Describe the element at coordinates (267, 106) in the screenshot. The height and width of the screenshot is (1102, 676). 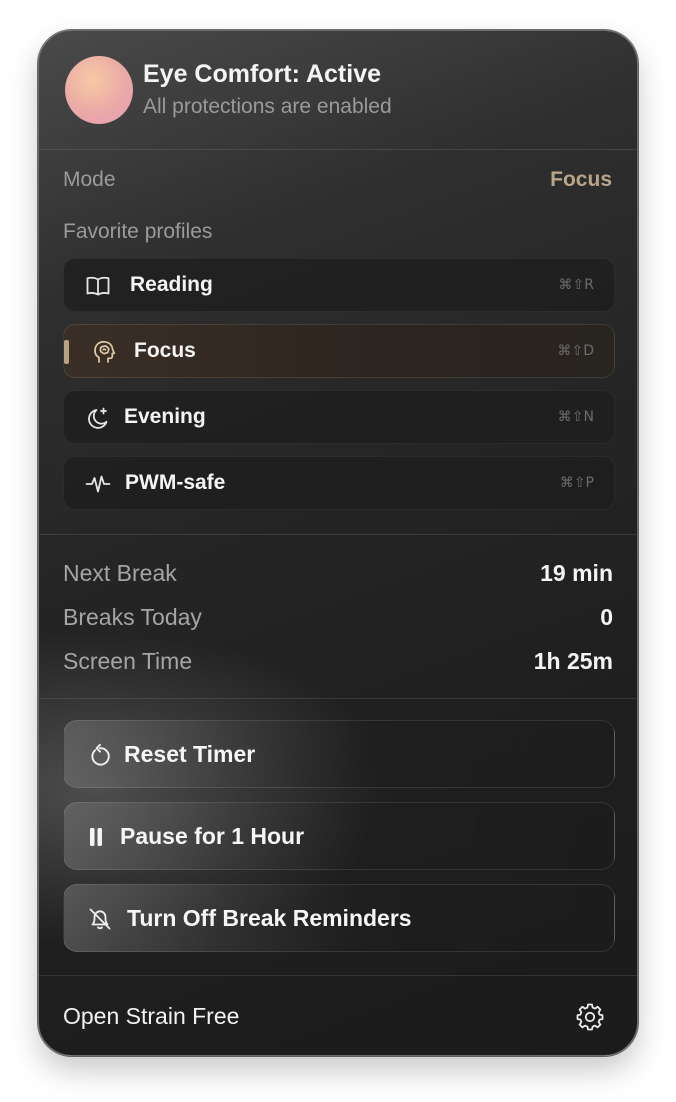
I see `status-subtitle: All protections are enabled` at that location.